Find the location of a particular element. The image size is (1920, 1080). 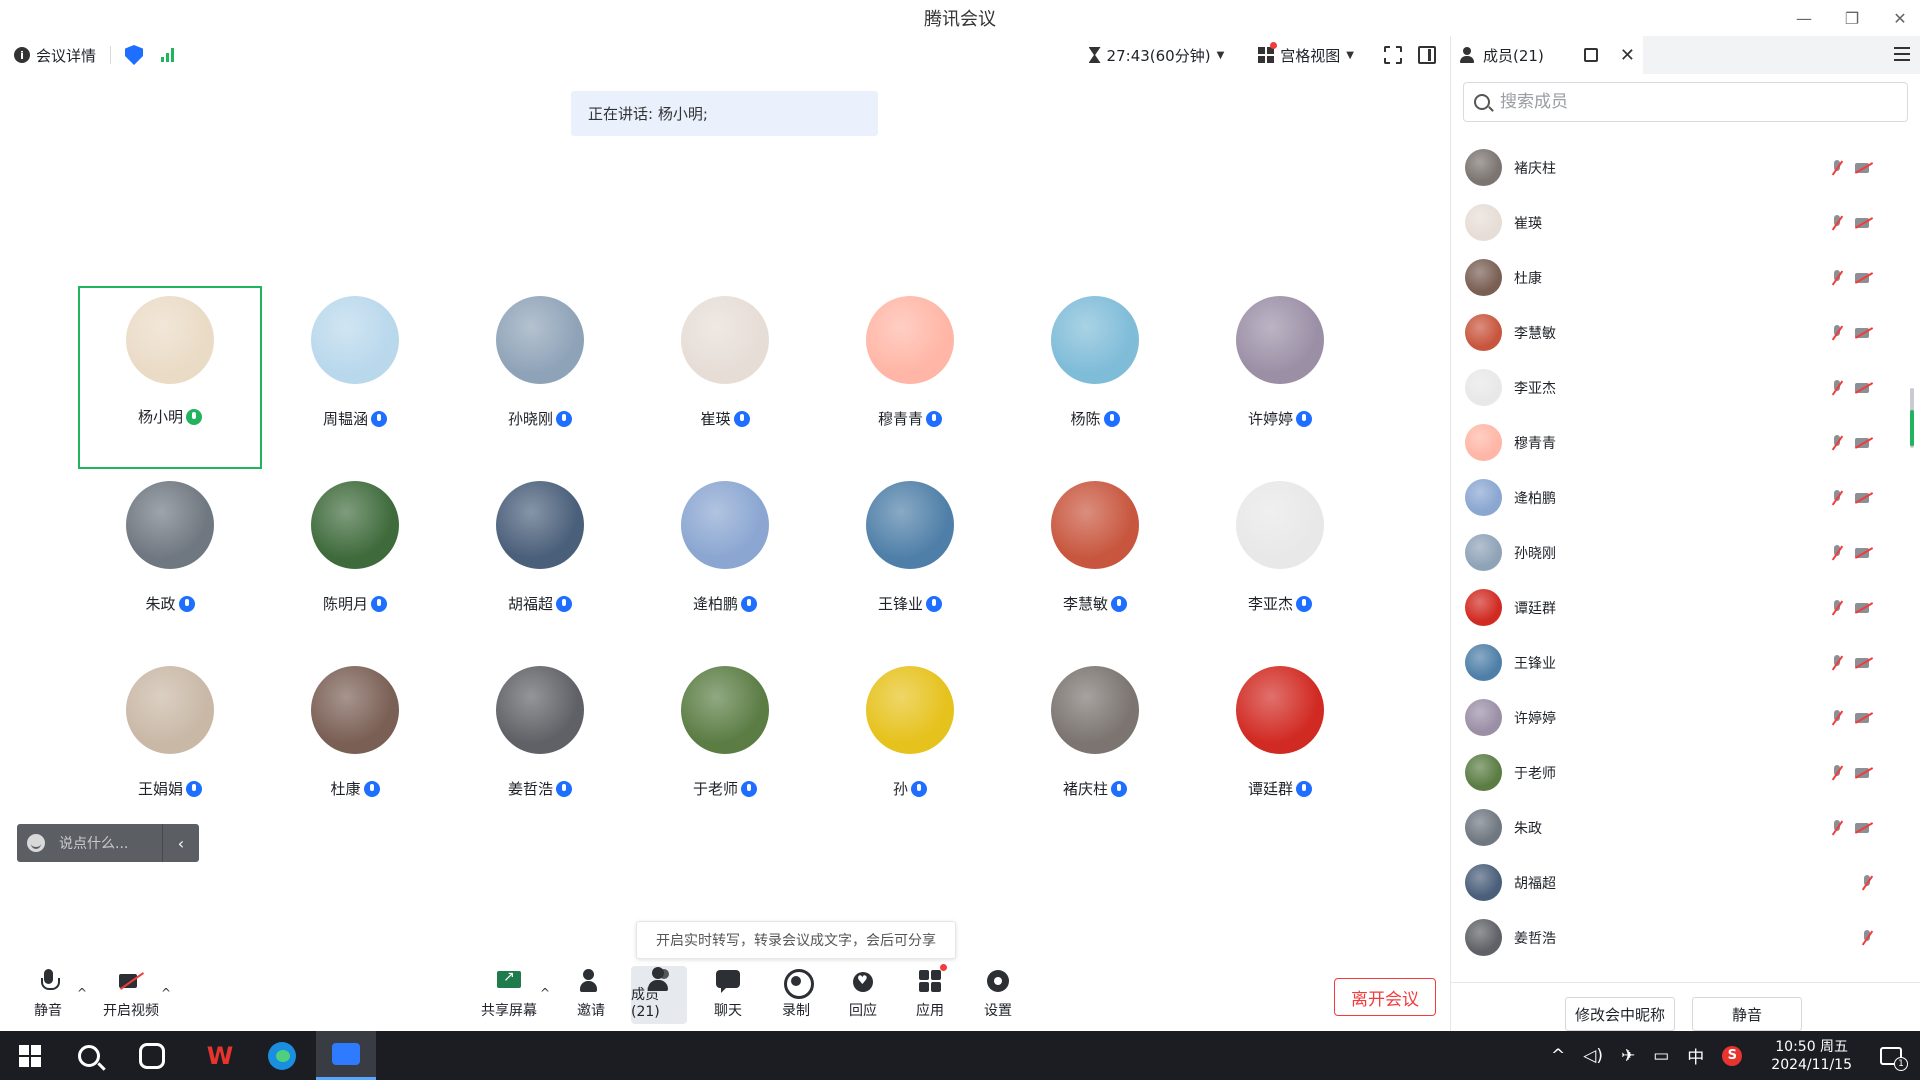

member-row: 逄柏鹏 is located at coordinates (1679, 497).